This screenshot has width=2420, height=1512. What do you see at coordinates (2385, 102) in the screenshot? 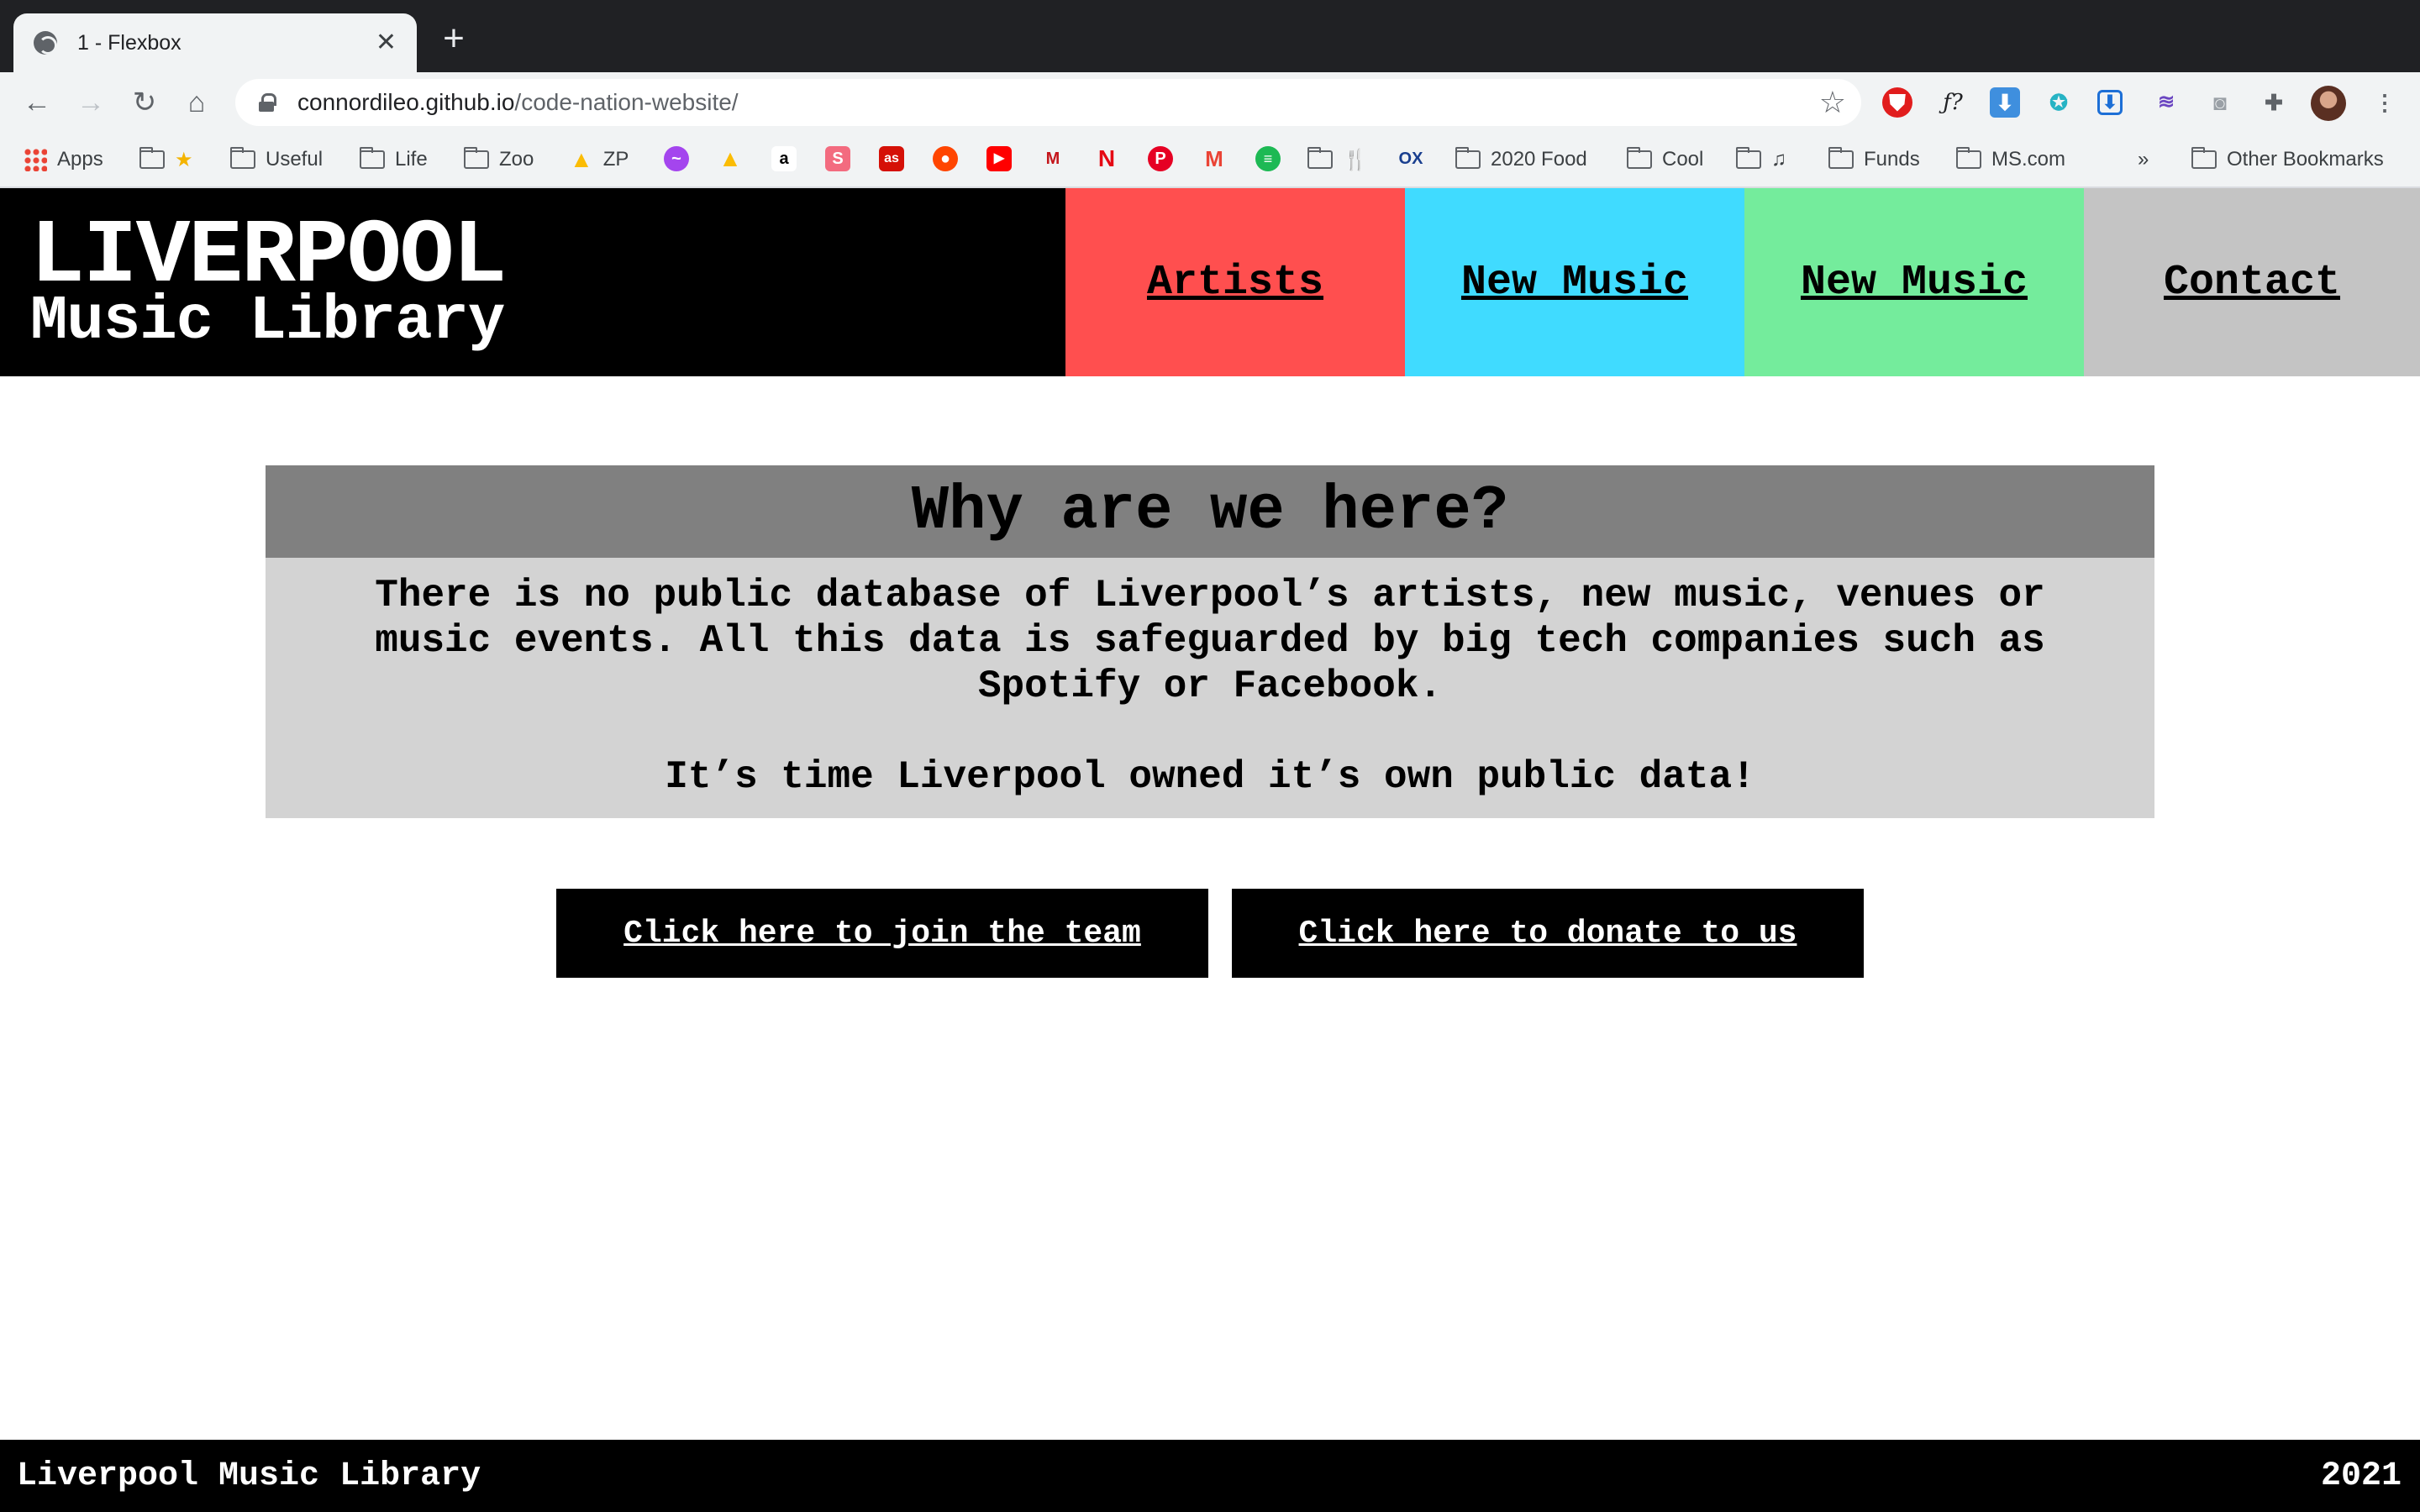
I see `menu-kebab-icon: ⋮` at bounding box center [2385, 102].